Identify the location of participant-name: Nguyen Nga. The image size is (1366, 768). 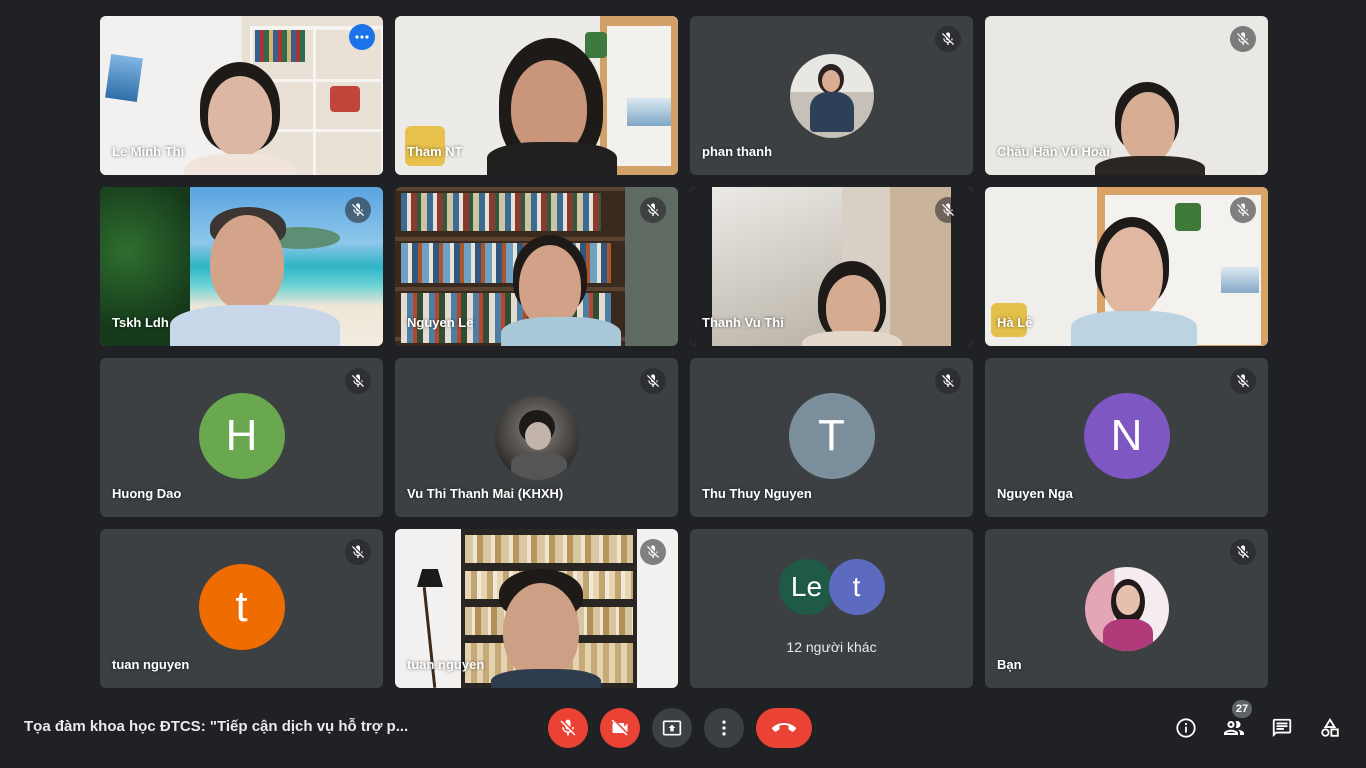
(1035, 493).